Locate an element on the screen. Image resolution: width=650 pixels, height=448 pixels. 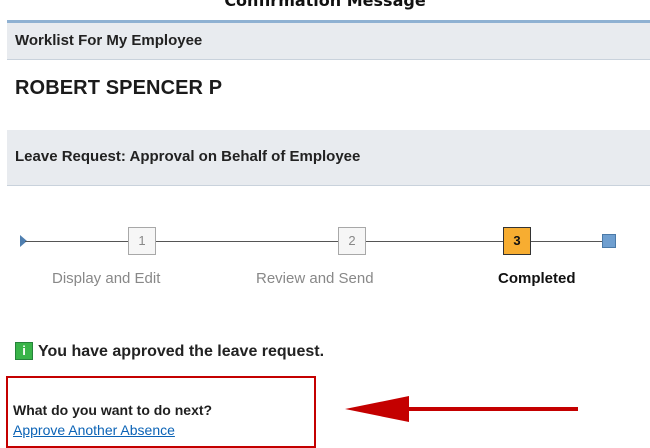
next-action-title: What do you want to do next? is located at coordinates (113, 410).